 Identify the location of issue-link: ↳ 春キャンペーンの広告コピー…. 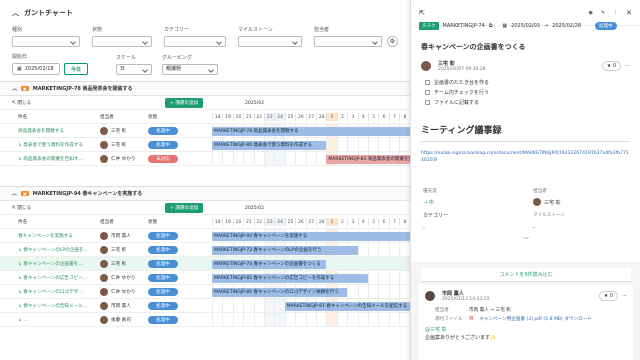
(58, 278).